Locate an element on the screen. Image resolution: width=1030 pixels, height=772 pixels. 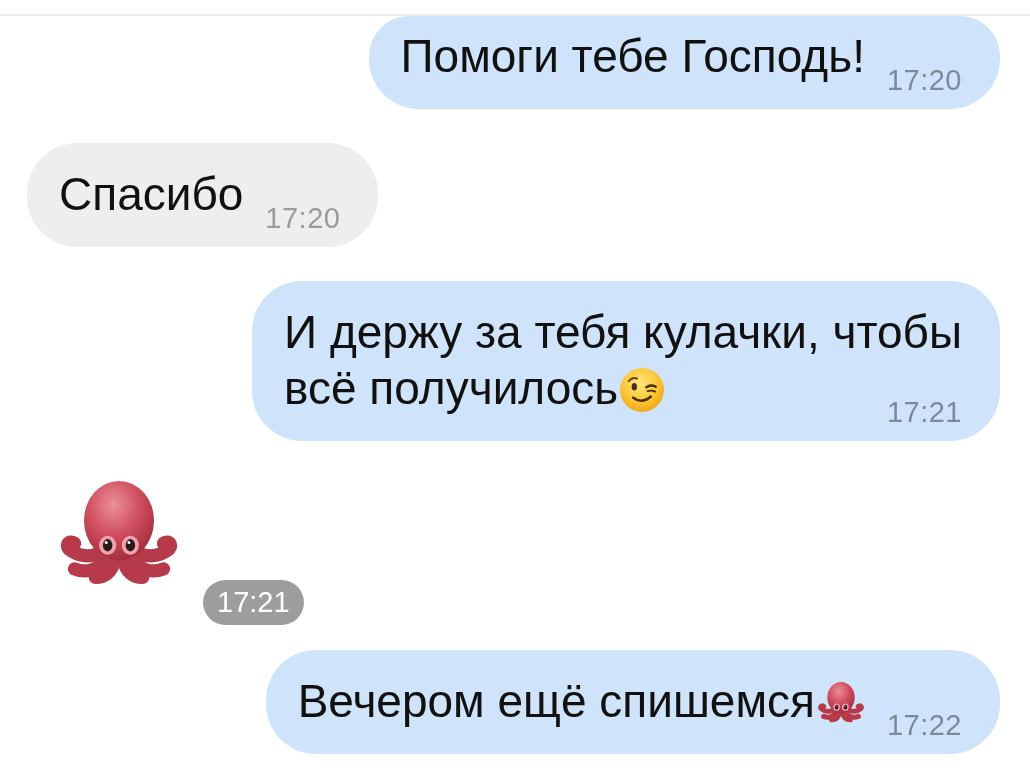
message-time: 17:21 is located at coordinates (924, 412).